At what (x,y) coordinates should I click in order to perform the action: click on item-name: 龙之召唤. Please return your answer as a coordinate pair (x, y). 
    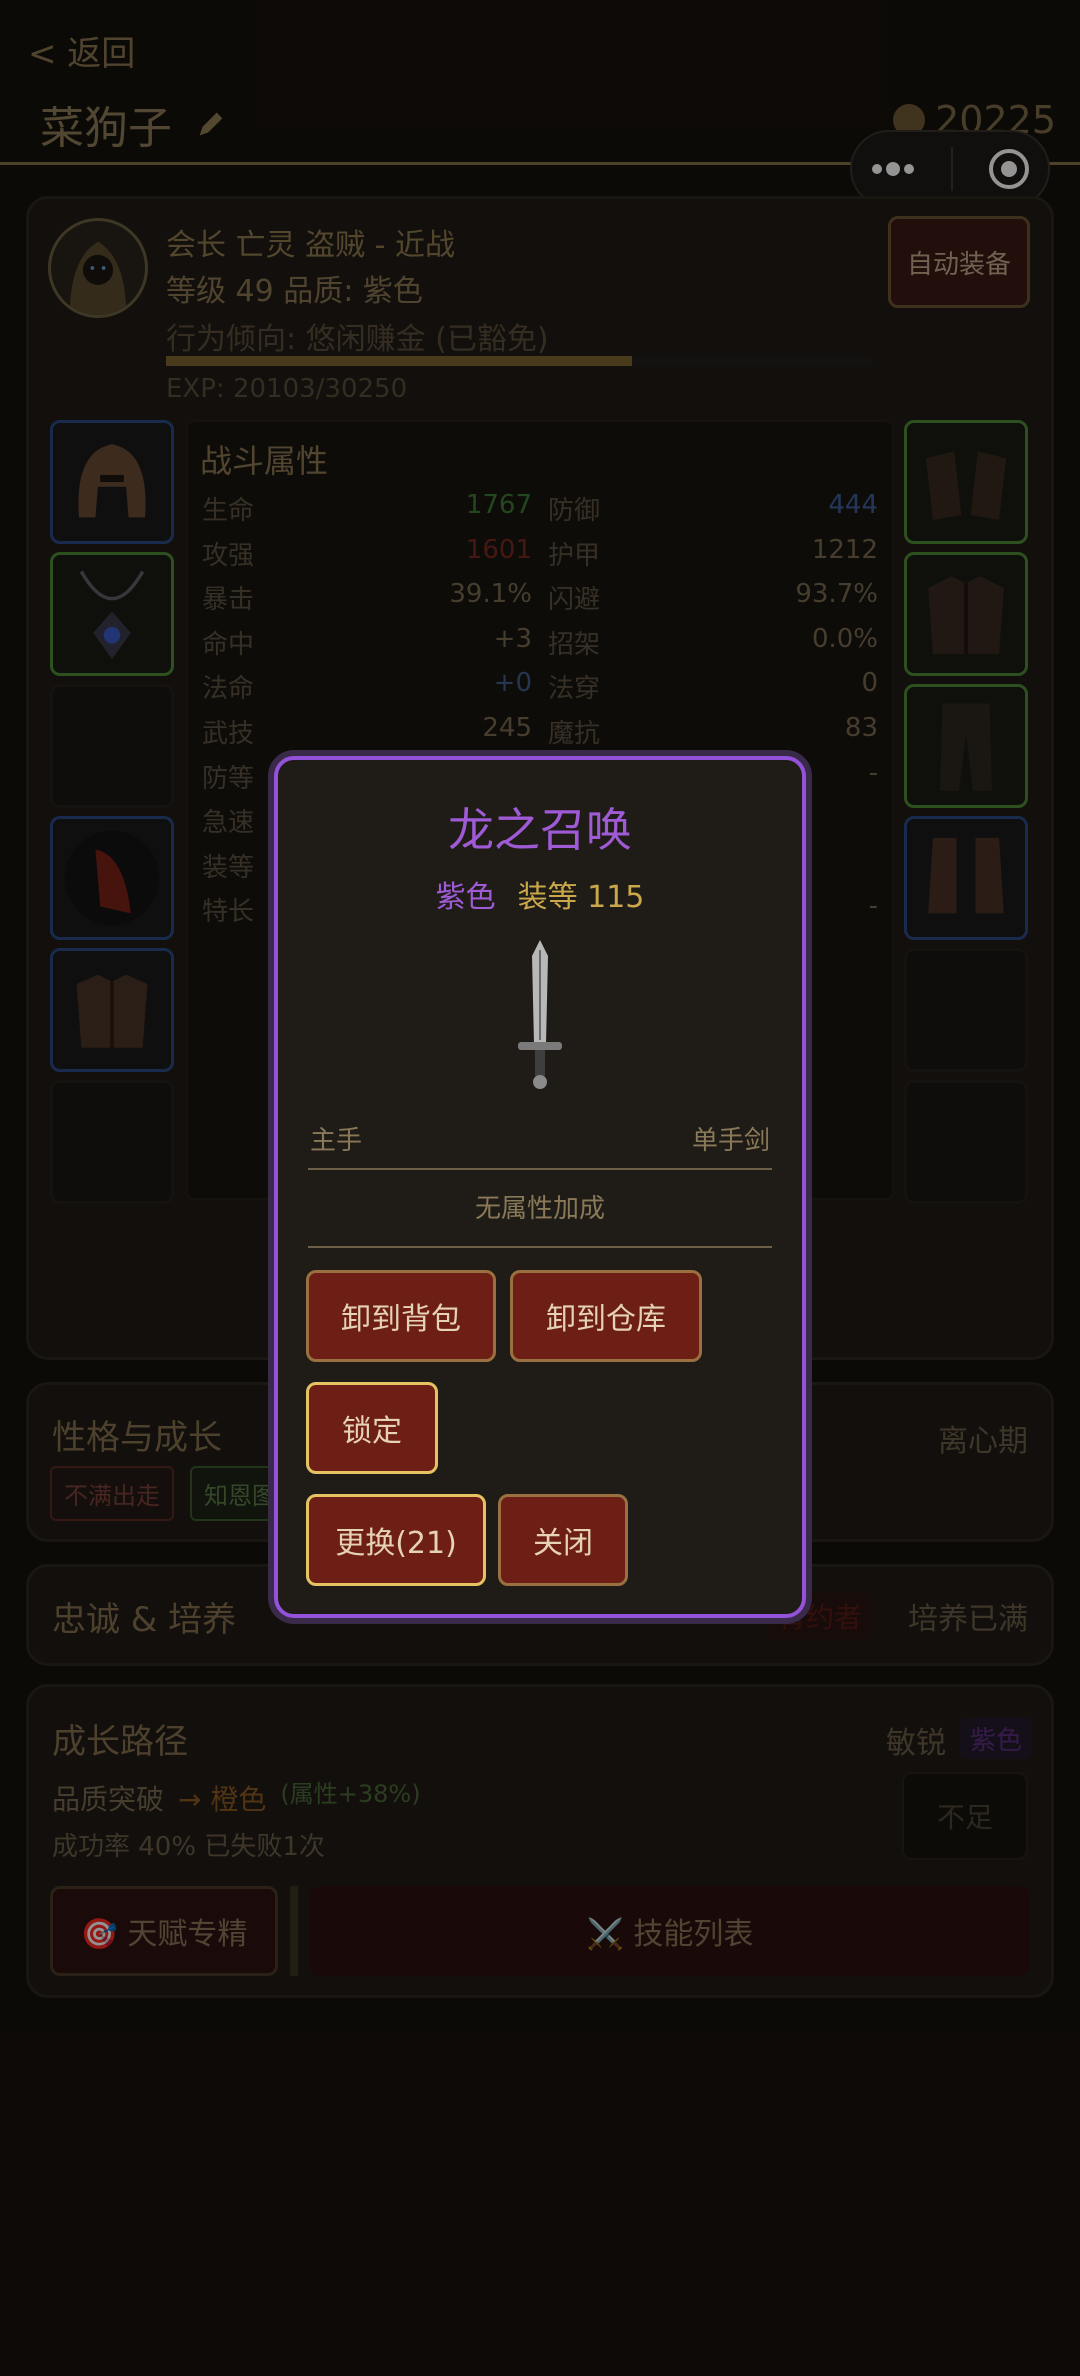
    Looking at the image, I should click on (540, 830).